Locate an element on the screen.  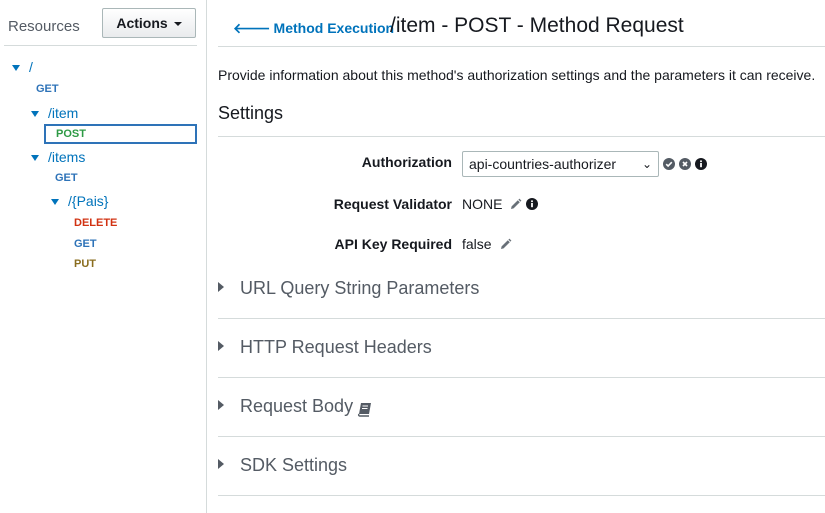
tree-node-root: / is located at coordinates (22, 68).